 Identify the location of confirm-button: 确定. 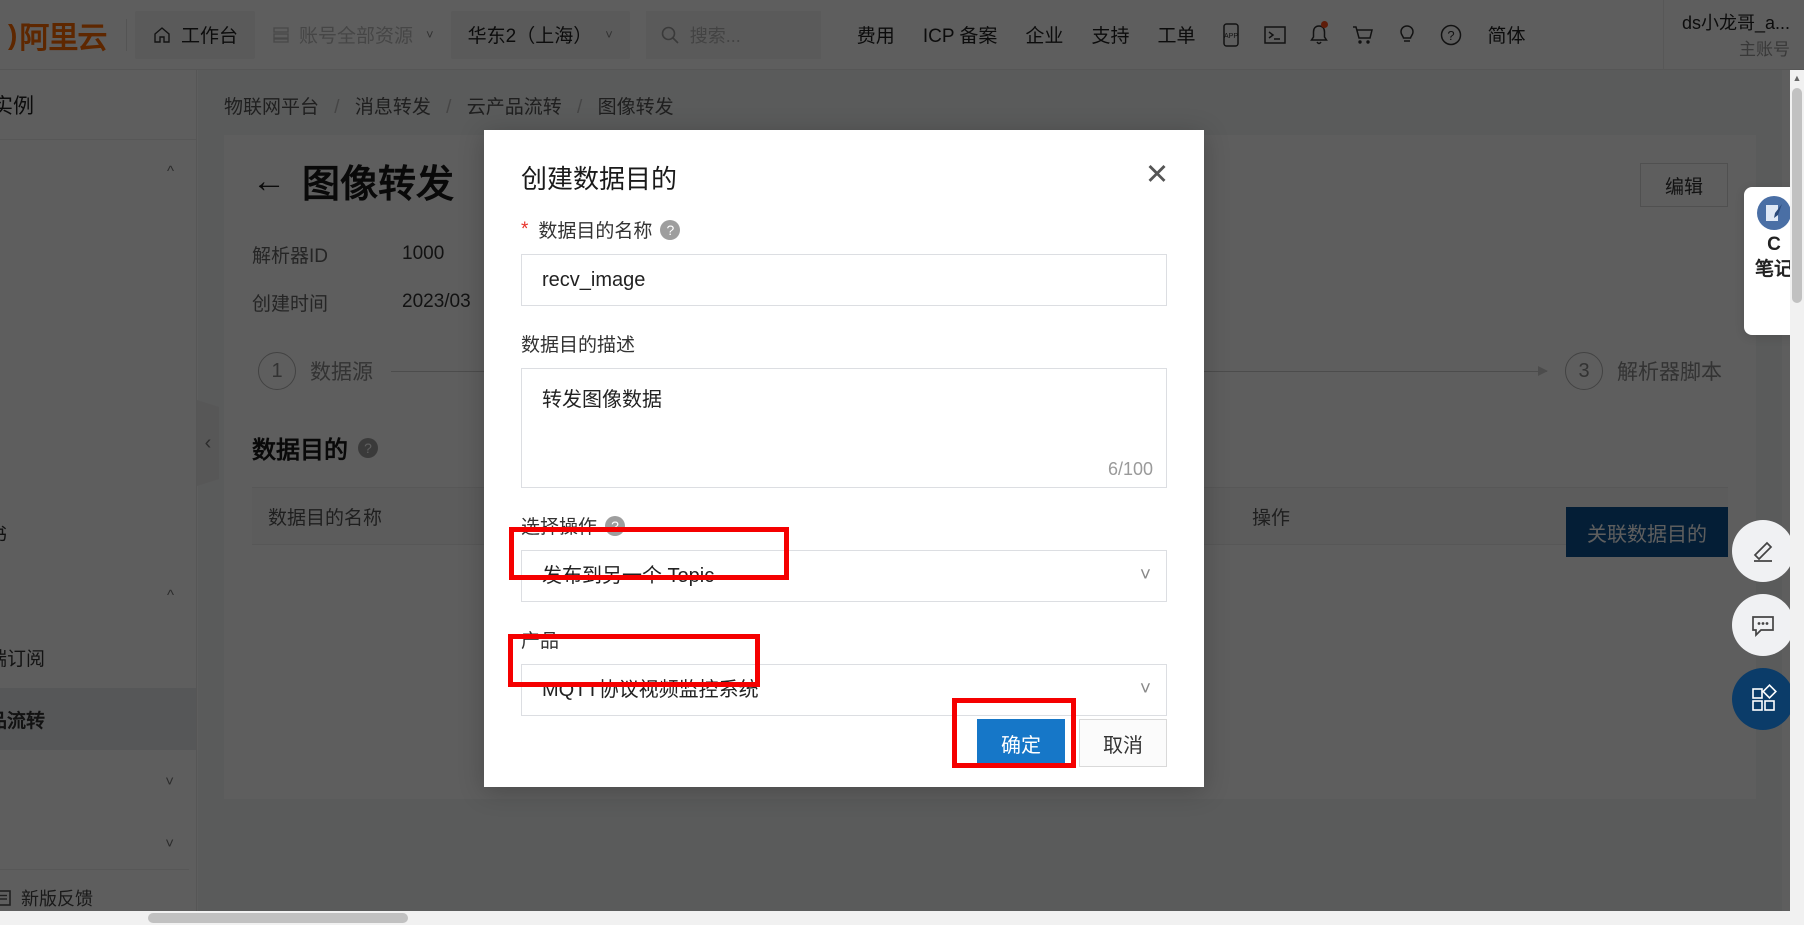
(1021, 743).